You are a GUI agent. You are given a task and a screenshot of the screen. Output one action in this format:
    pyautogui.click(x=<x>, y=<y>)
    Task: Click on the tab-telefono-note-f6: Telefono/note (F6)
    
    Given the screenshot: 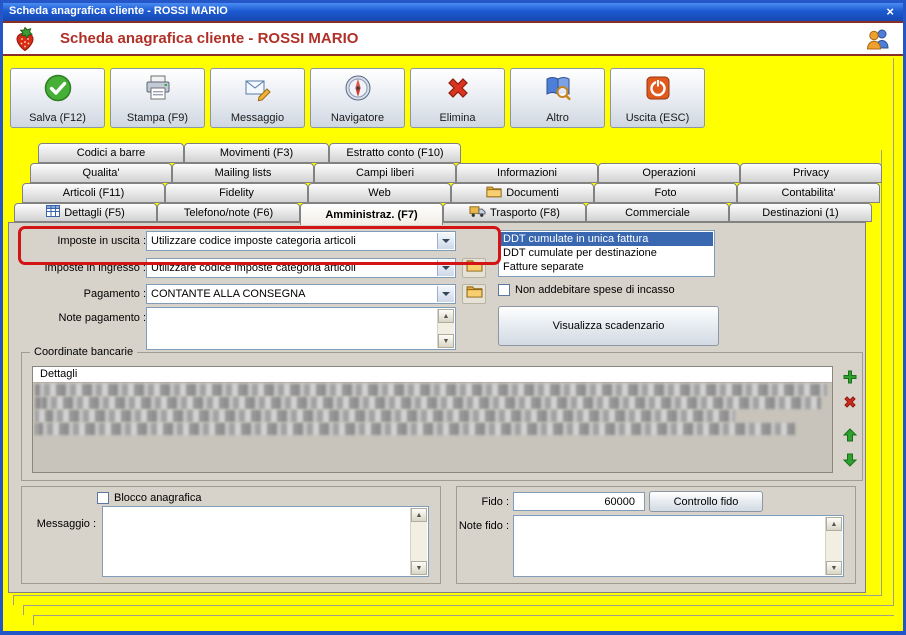 What is the action you would take?
    pyautogui.click(x=228, y=212)
    